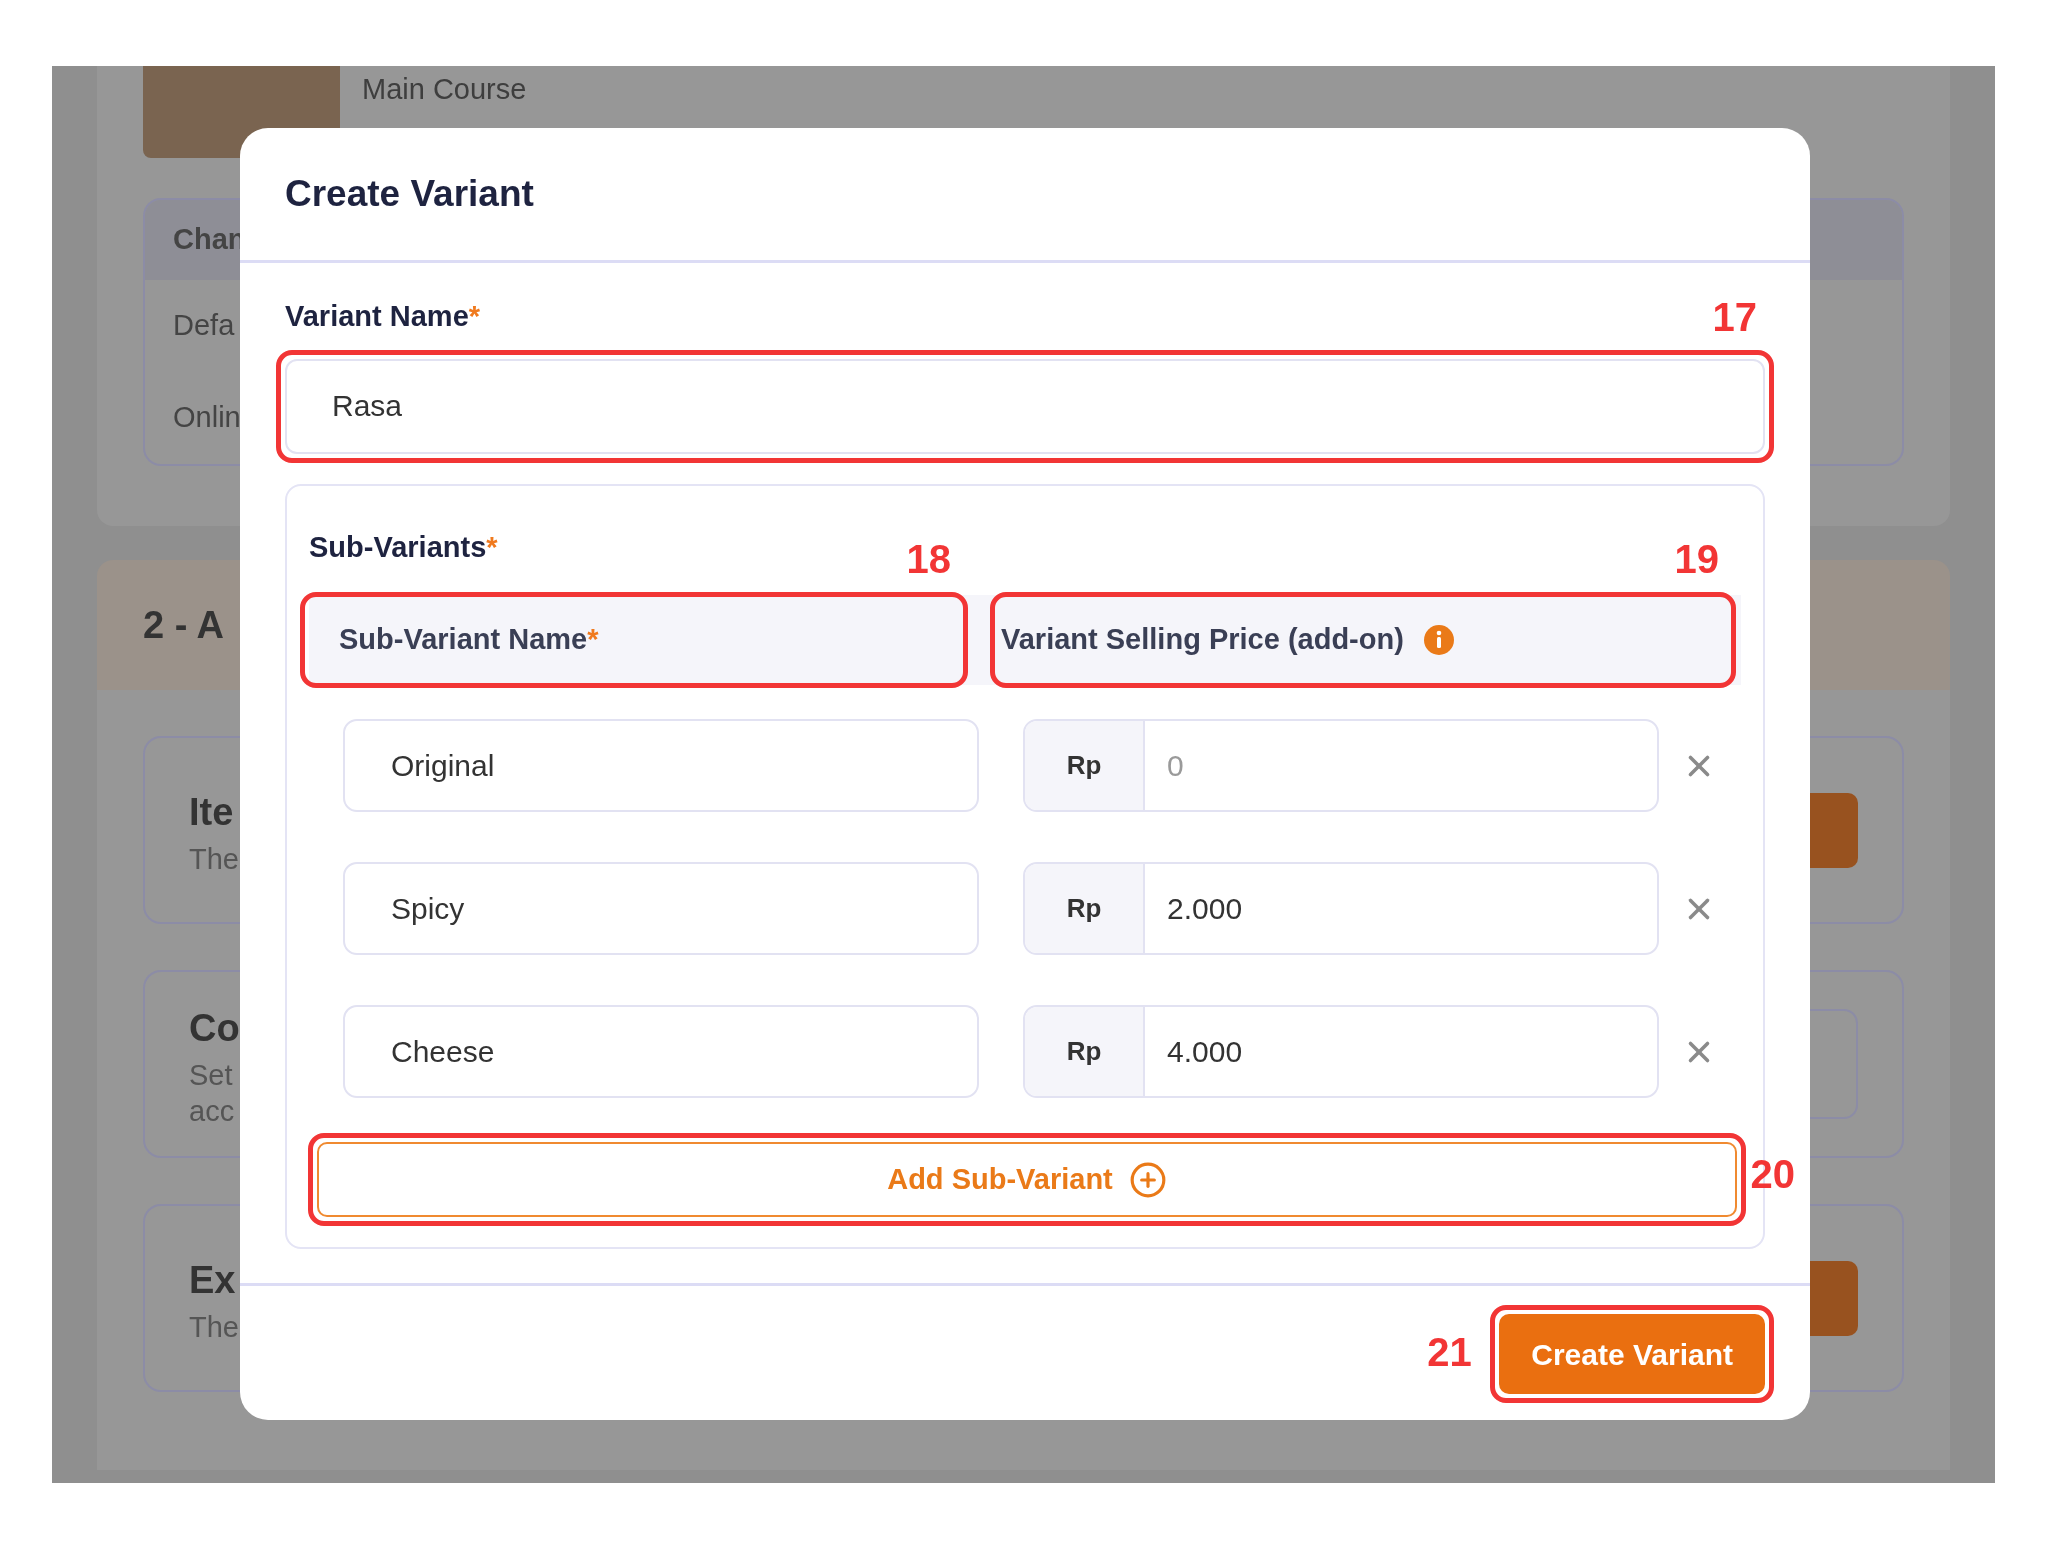 This screenshot has height=1550, width=2048. Describe the element at coordinates (661, 908) in the screenshot. I see `sub-variant-name-field: Spicy` at that location.